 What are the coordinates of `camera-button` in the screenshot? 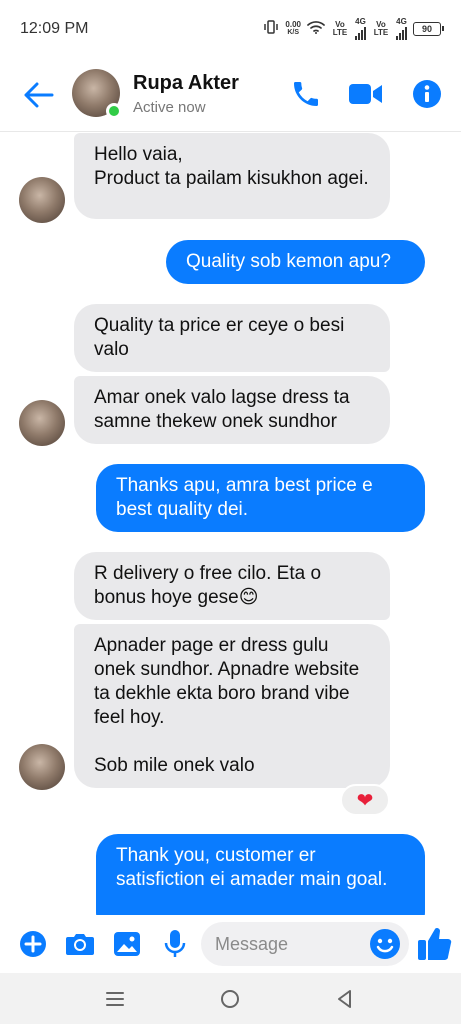 It's located at (80, 944).